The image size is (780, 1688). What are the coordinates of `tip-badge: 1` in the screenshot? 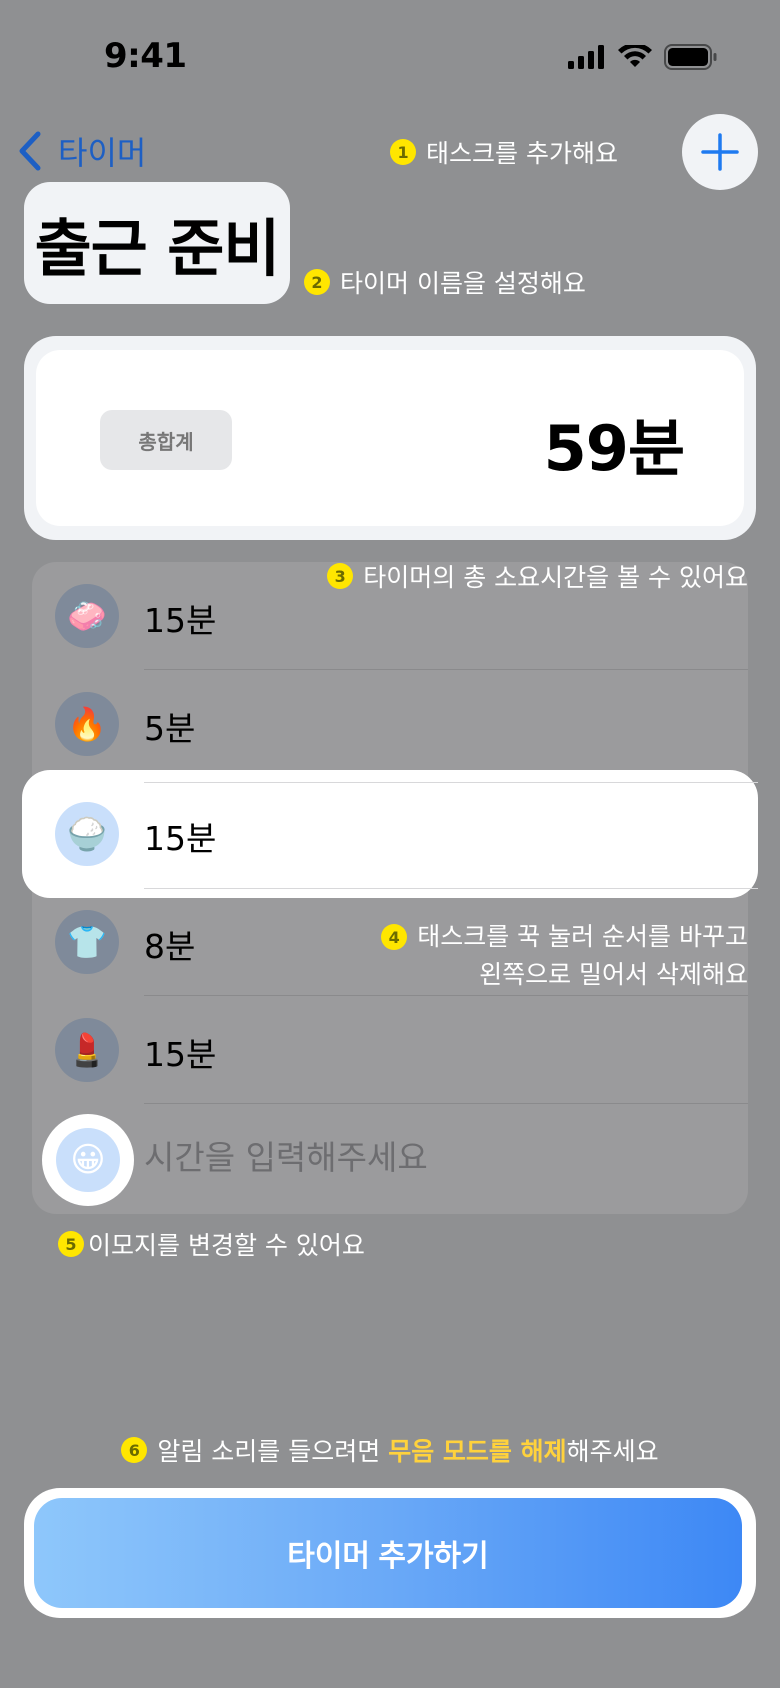 It's located at (403, 152).